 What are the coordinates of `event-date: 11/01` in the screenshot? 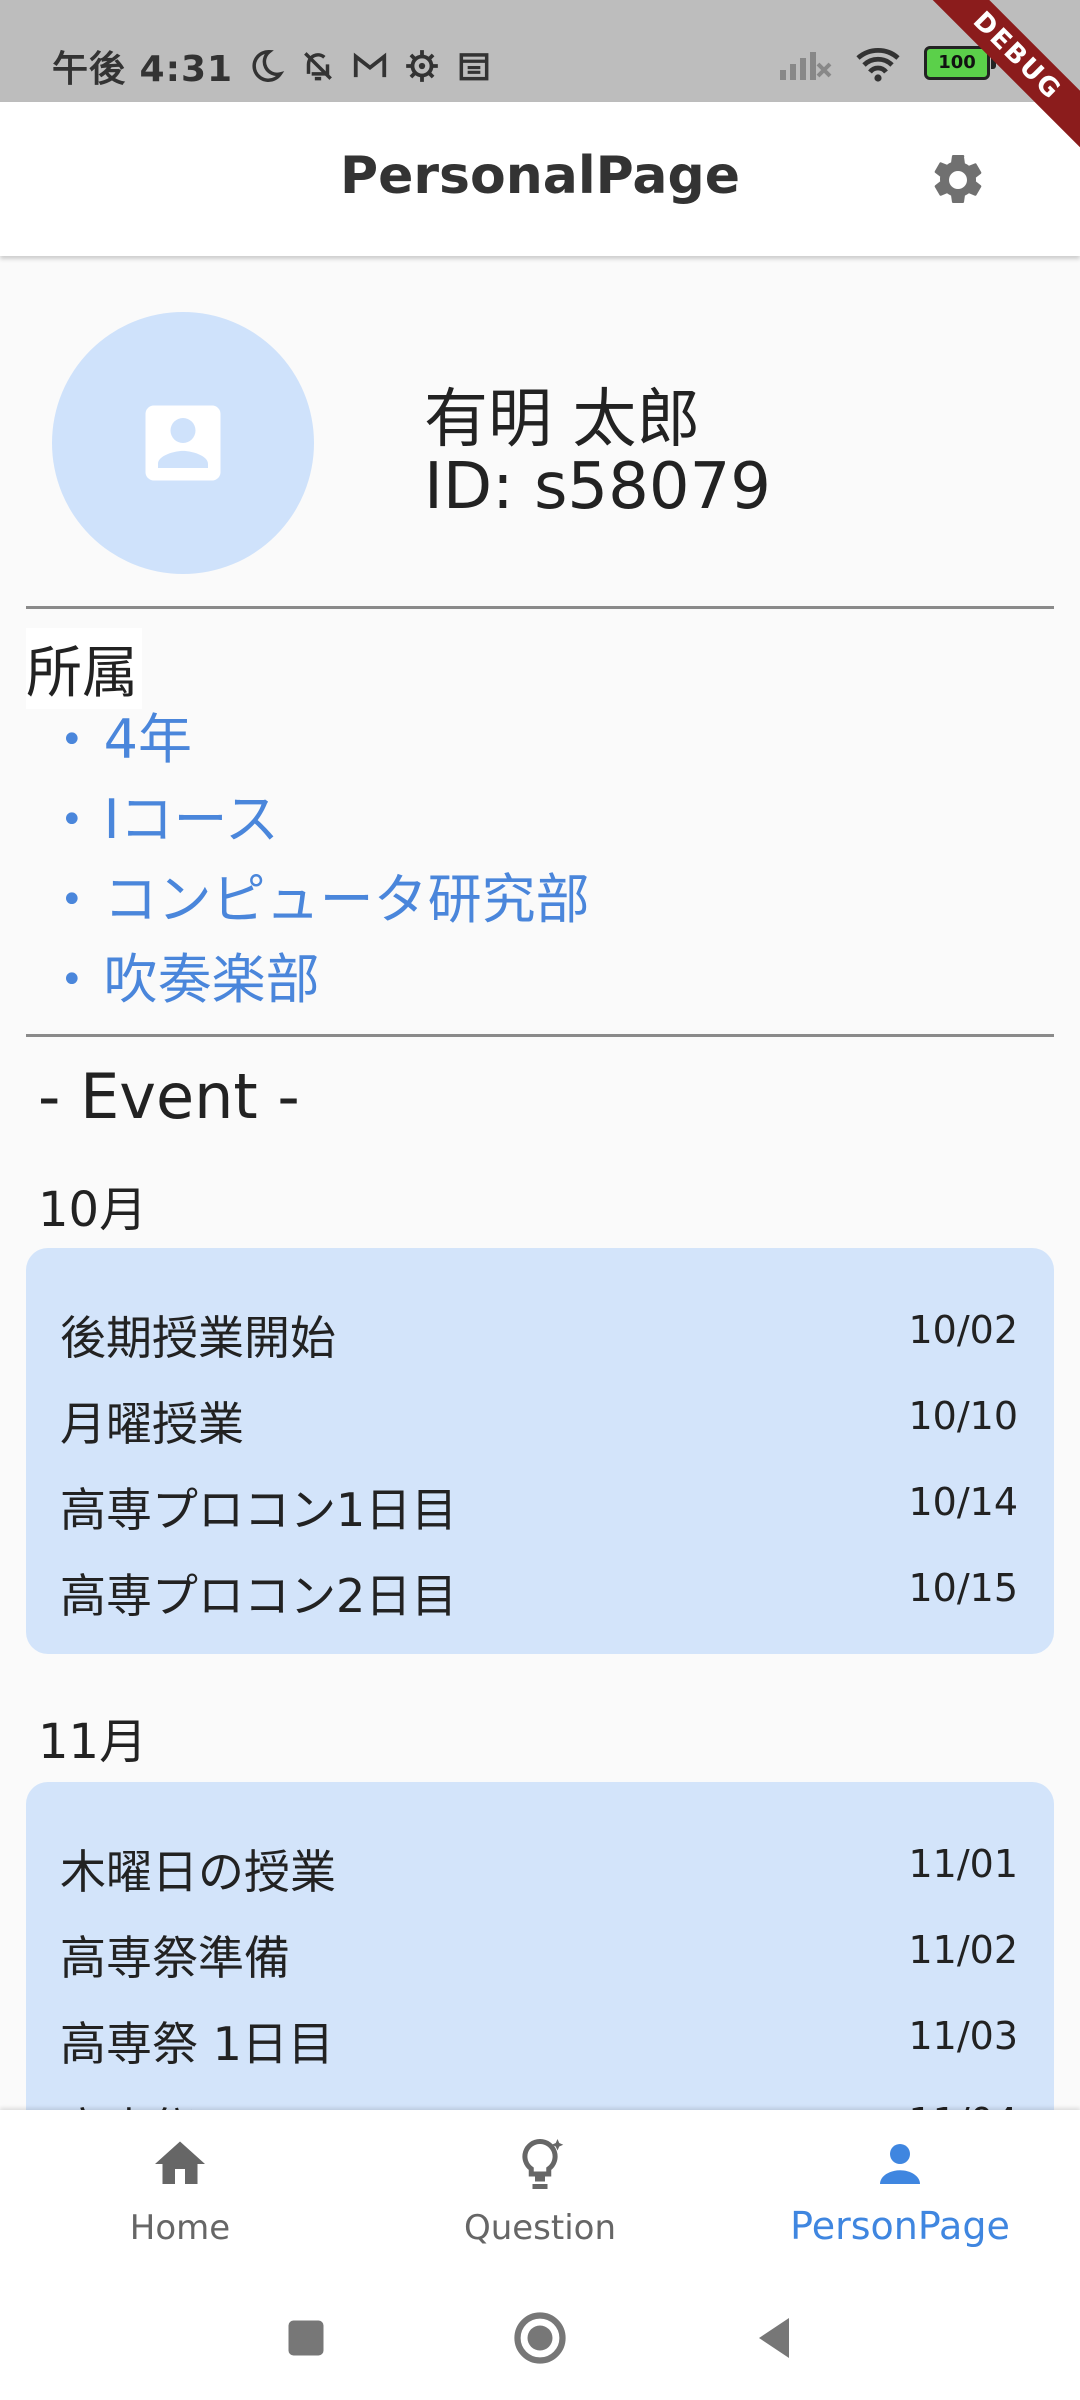 It's located at (963, 1864).